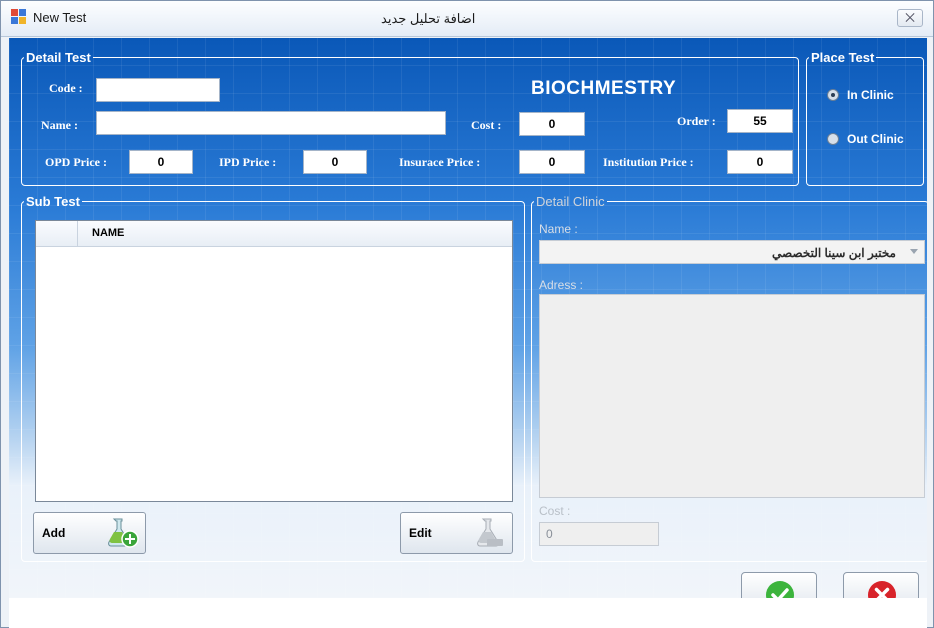 This screenshot has width=934, height=628. What do you see at coordinates (760, 121) in the screenshot?
I see `order-input: 55` at bounding box center [760, 121].